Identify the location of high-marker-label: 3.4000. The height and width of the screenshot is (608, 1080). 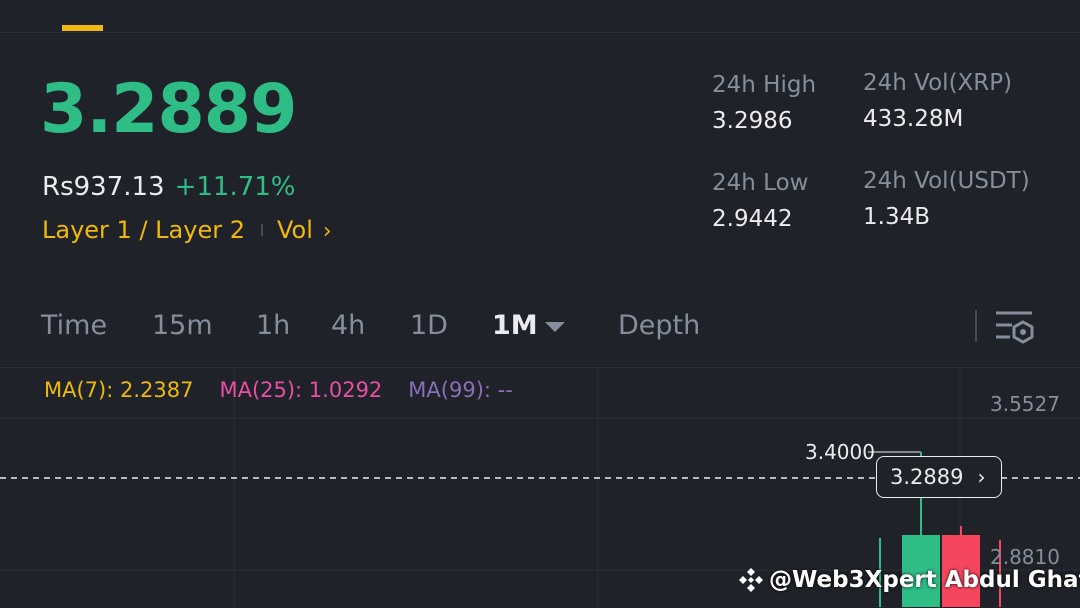
(840, 452).